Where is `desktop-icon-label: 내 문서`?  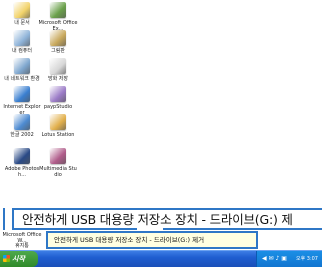
desktop-icon-label: 내 문서 is located at coordinates (22, 23).